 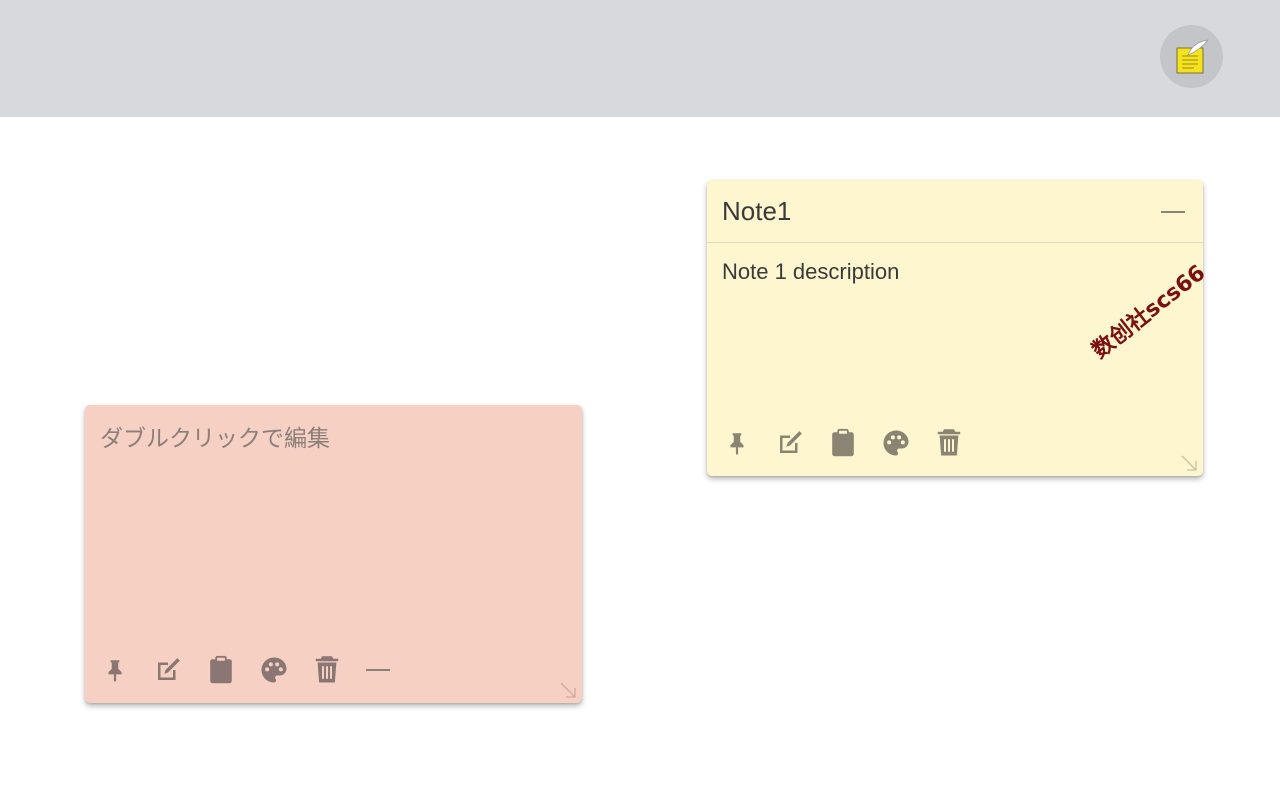 I want to click on top-bar, so click(x=640, y=58).